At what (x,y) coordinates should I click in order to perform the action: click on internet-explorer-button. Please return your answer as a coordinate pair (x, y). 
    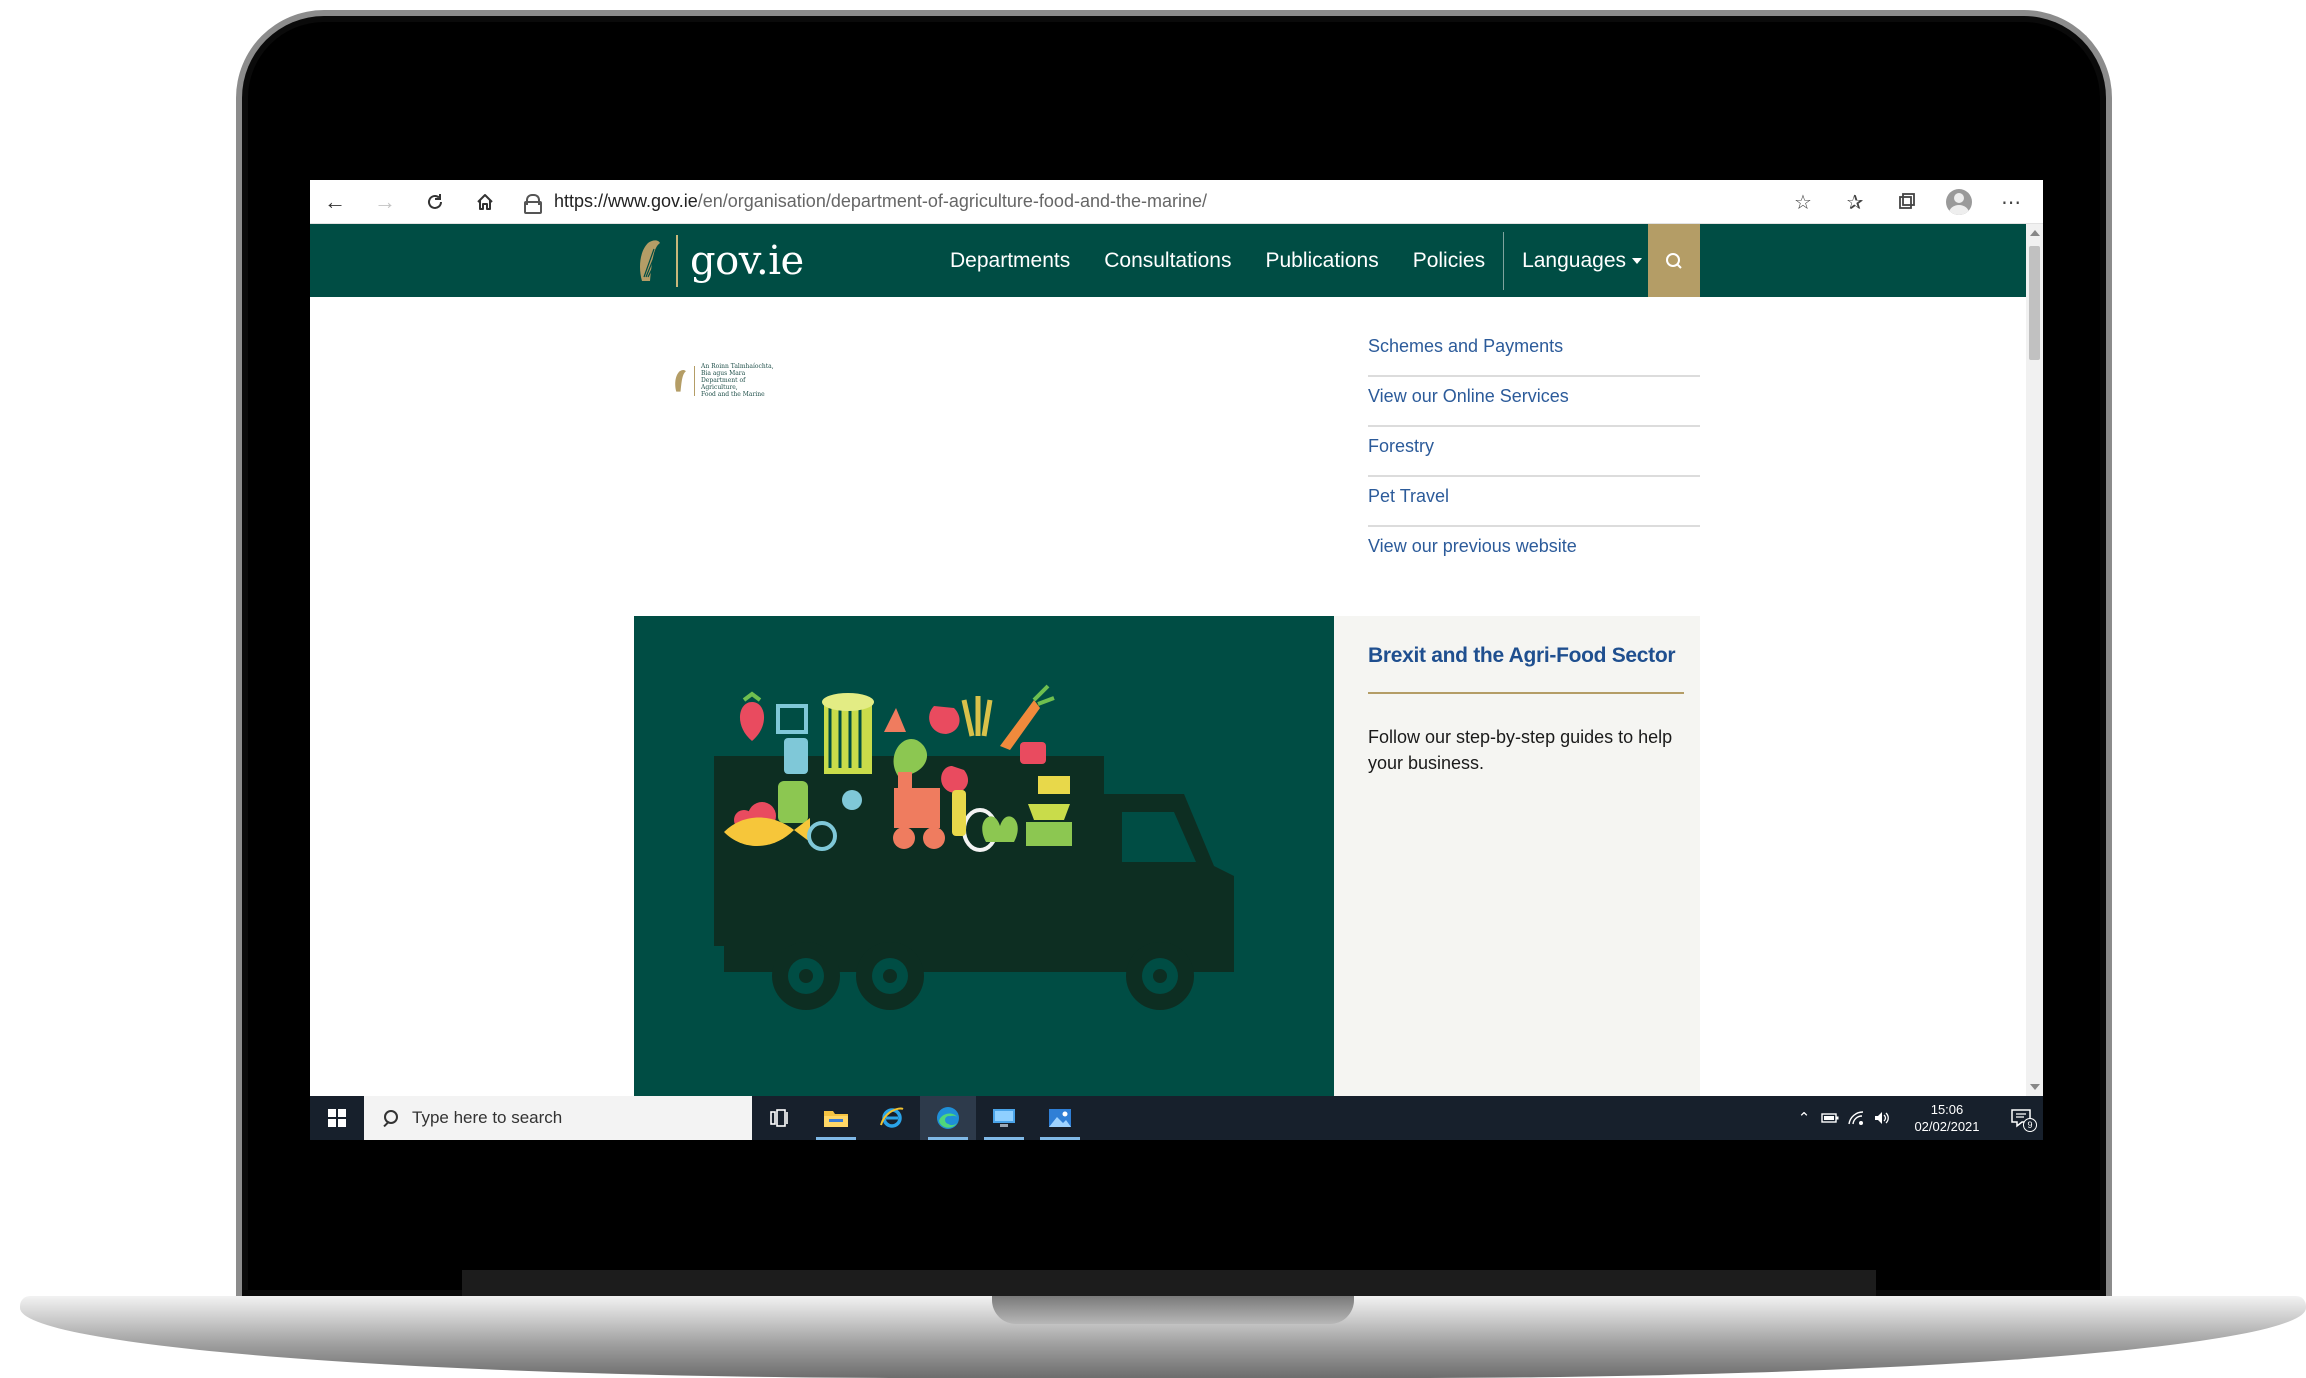
    Looking at the image, I should click on (892, 1118).